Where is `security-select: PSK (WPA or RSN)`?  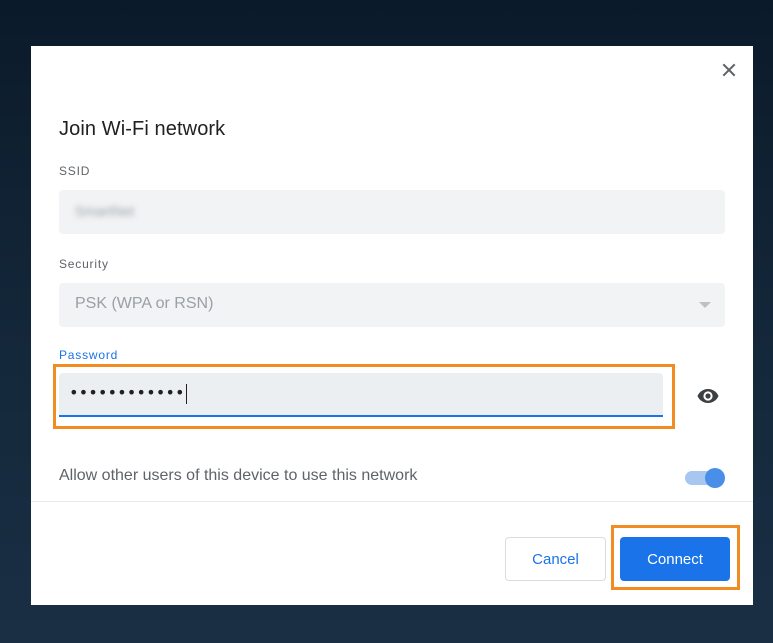
security-select: PSK (WPA or RSN) is located at coordinates (392, 305).